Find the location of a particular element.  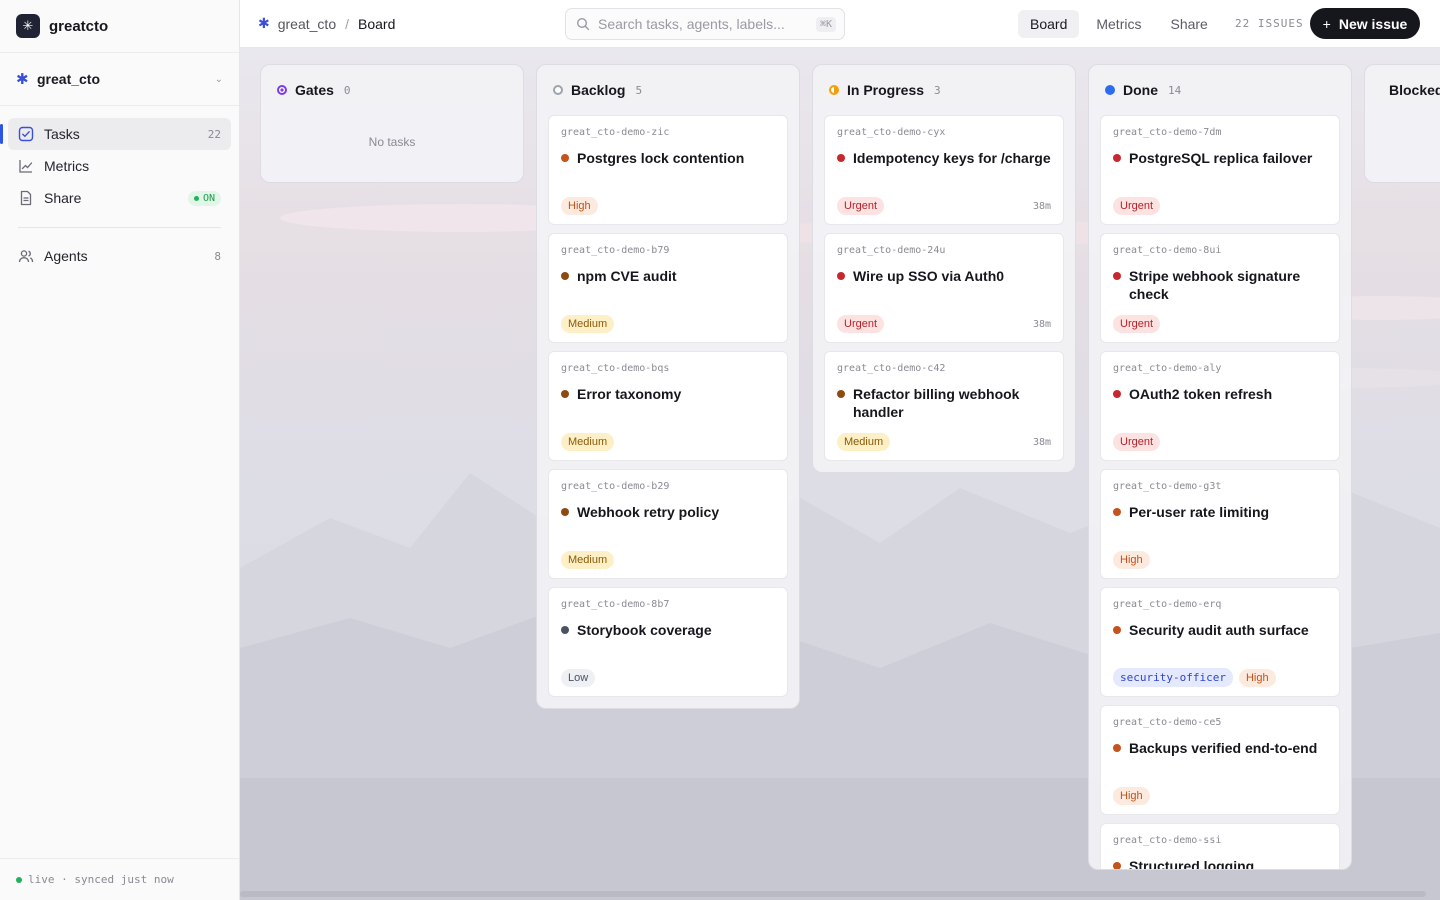

task-id: great_cto-demo-zic is located at coordinates (615, 132).